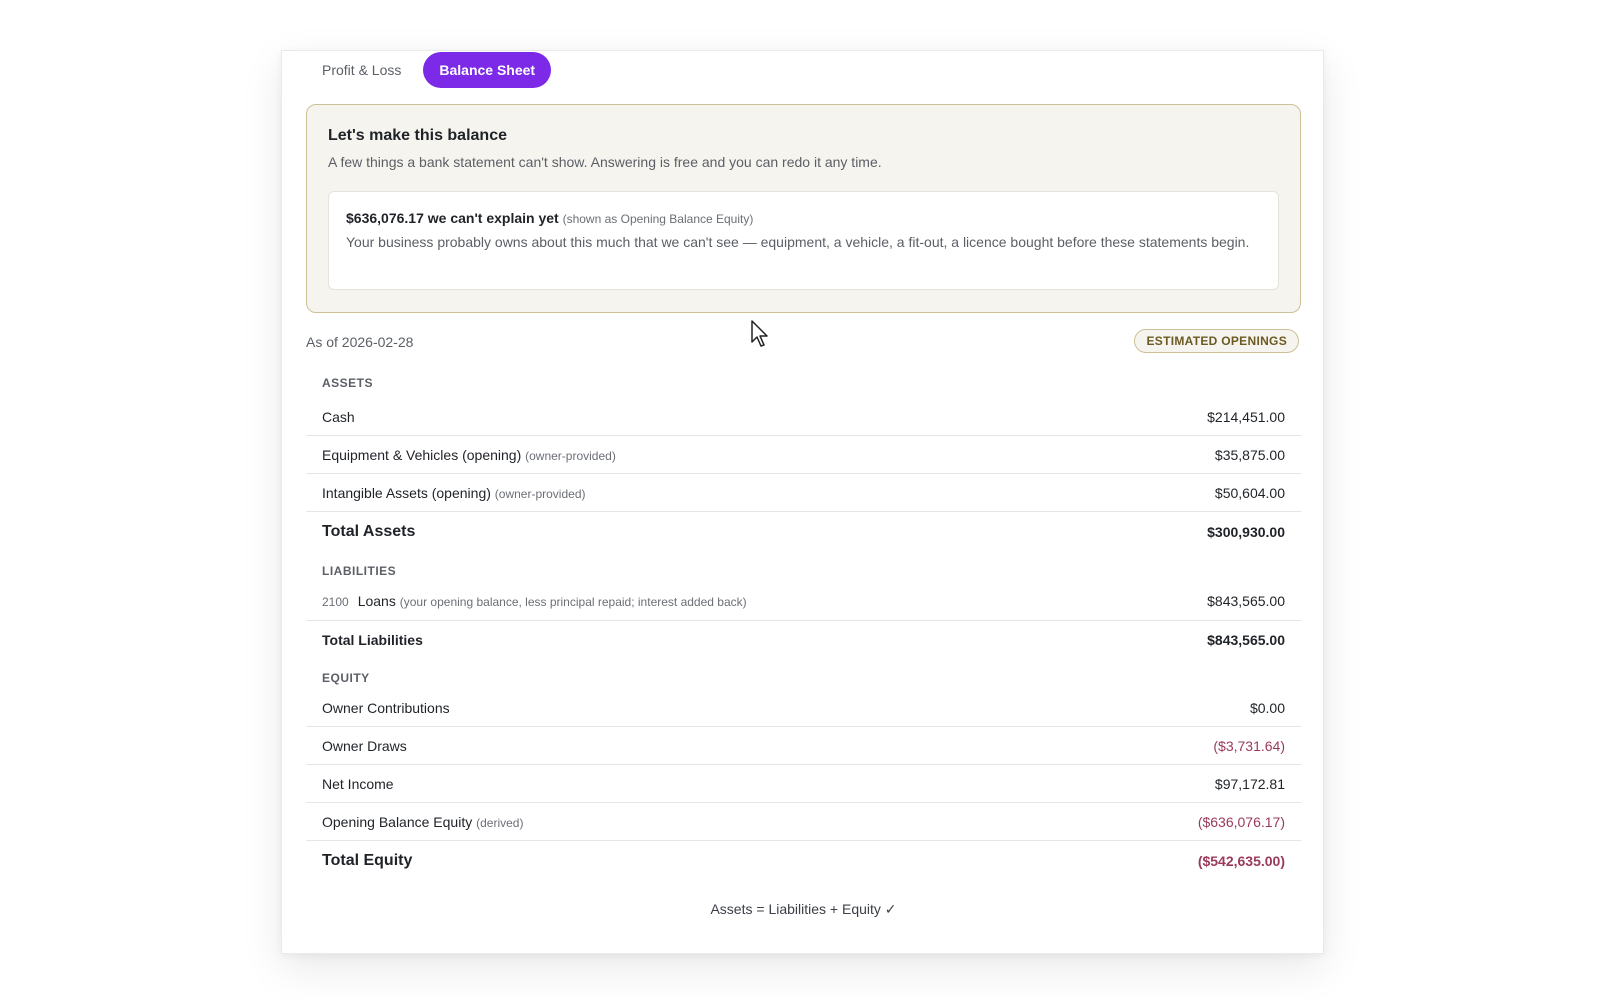 This screenshot has height=1000, width=1600. I want to click on row-amount: $35,875.00, so click(1249, 454).